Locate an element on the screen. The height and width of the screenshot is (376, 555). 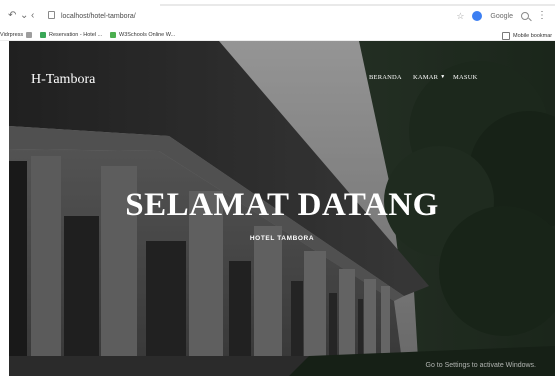
toolbar-right: ☆ Google ⋮ is located at coordinates (501, 16).